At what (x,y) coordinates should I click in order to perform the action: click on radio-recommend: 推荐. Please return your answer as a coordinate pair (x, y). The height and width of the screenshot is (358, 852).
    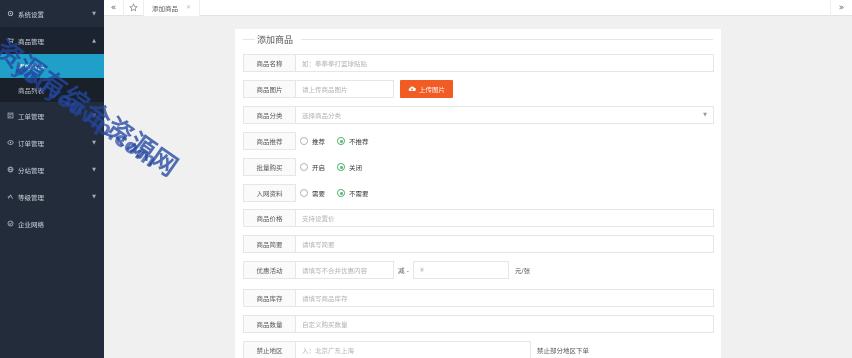
    Looking at the image, I should click on (312, 141).